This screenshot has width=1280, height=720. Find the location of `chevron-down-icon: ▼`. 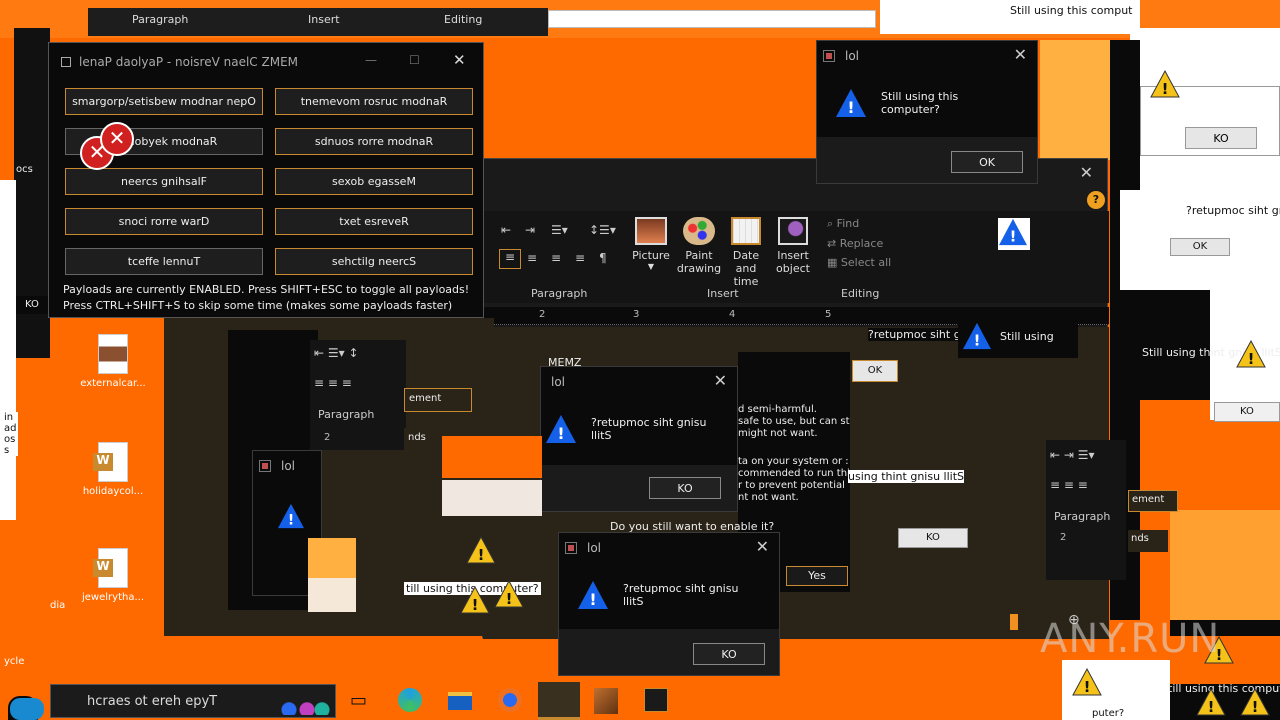

chevron-down-icon: ▼ is located at coordinates (651, 266).